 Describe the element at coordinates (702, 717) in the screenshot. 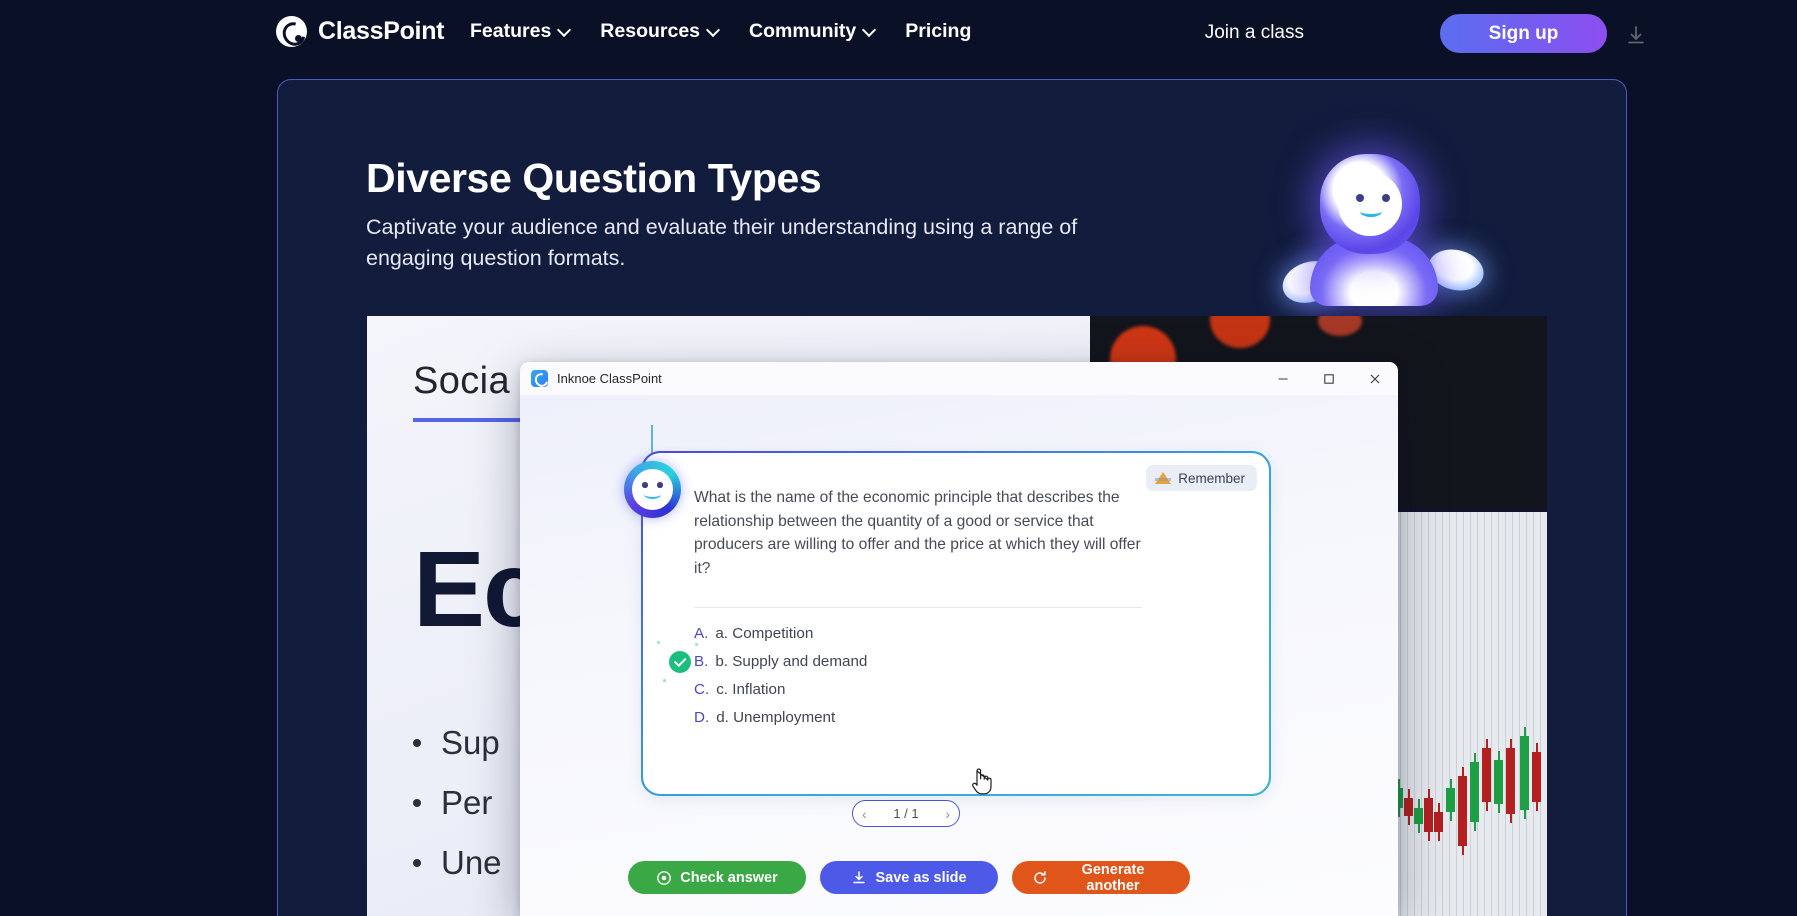

I see `option-letter: D.` at that location.